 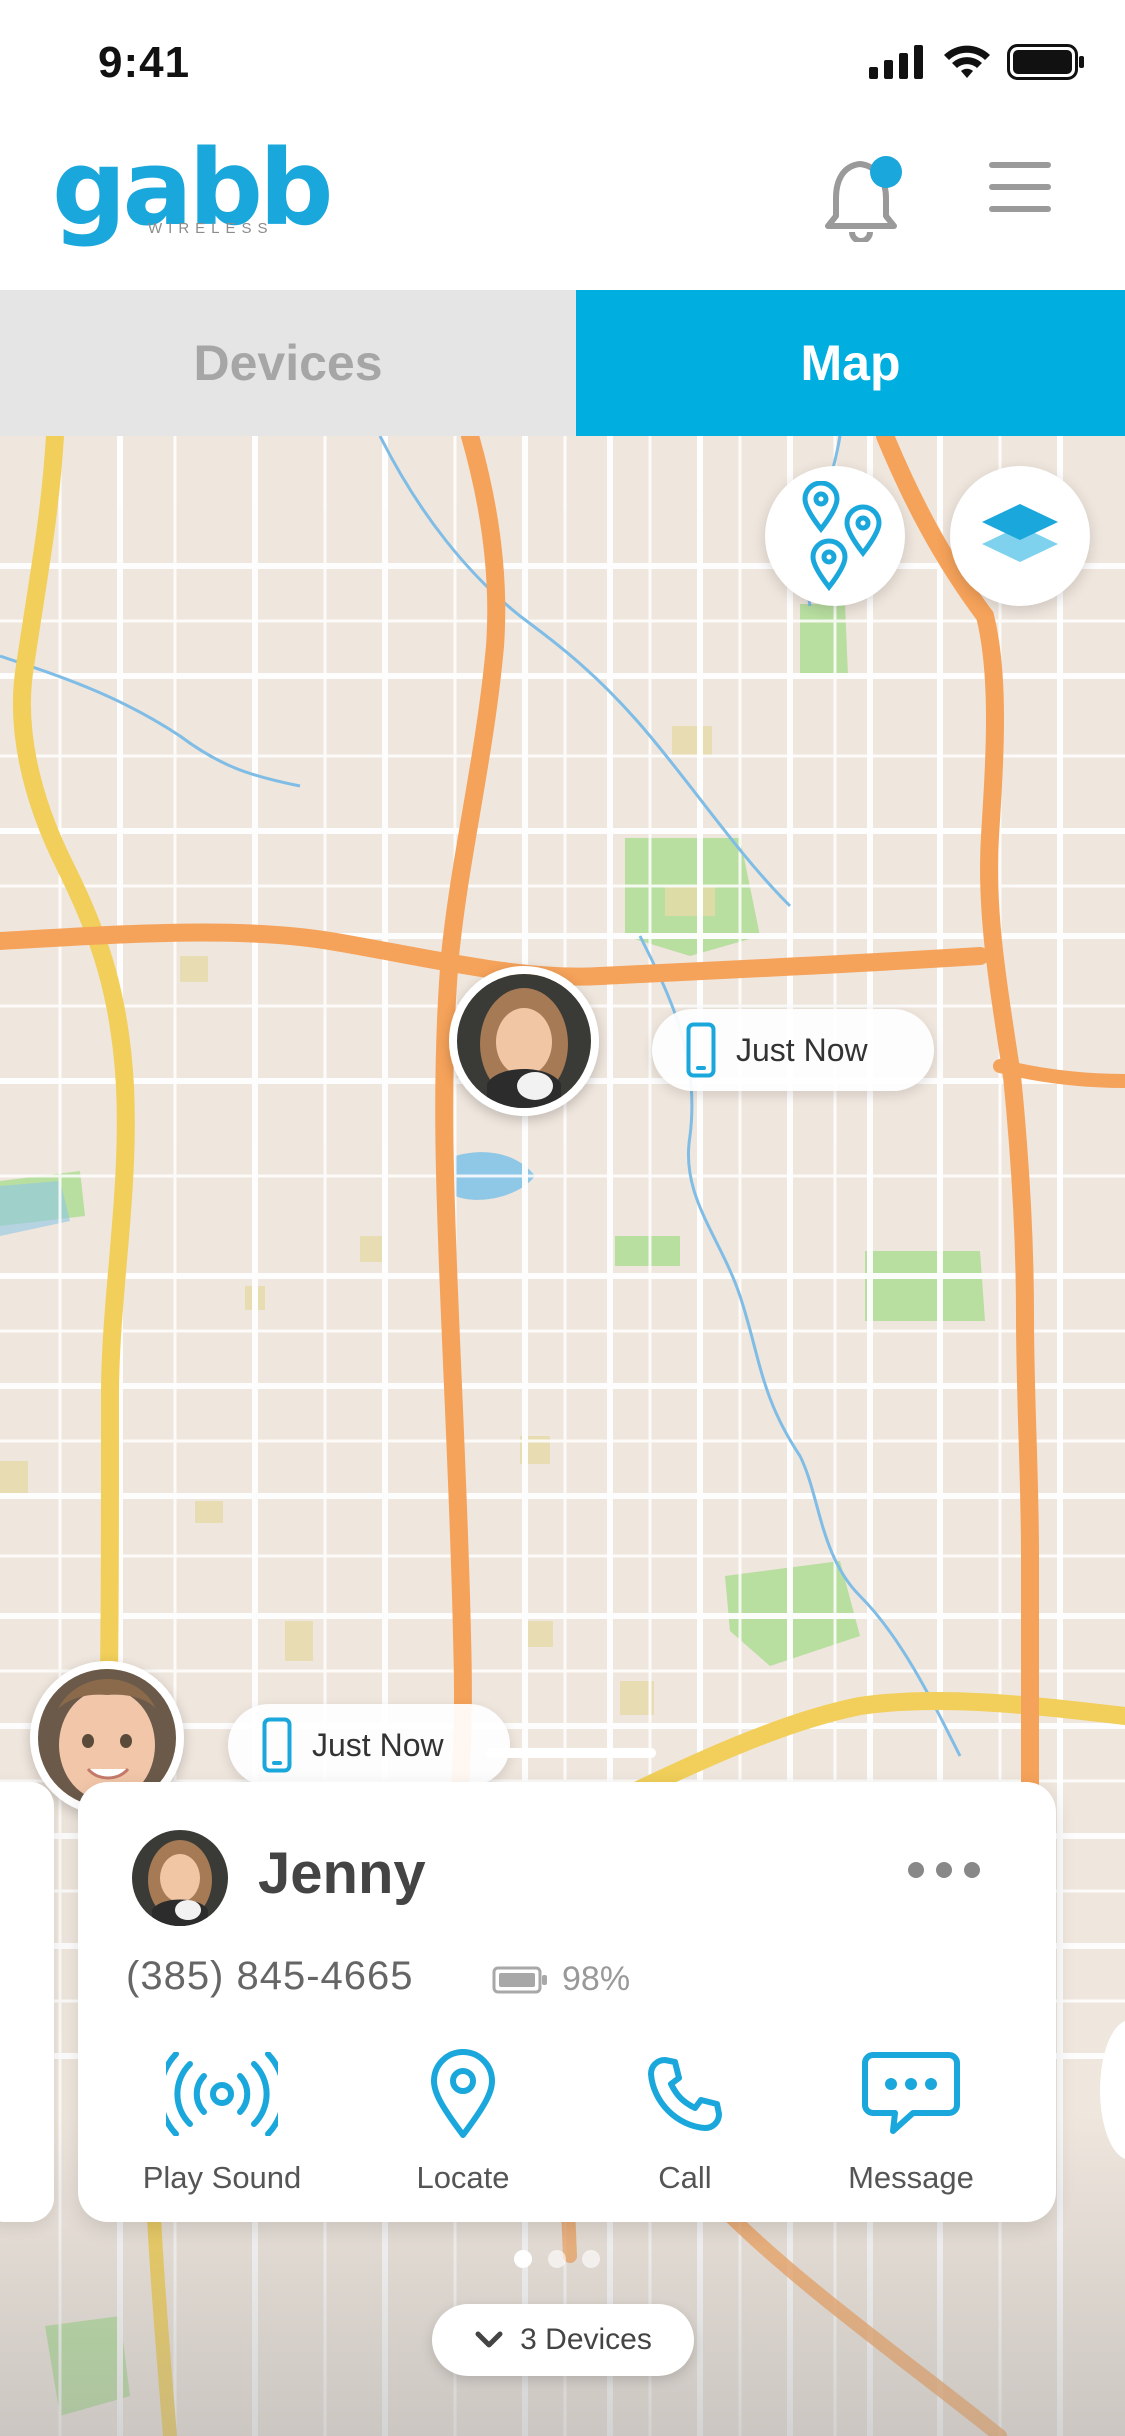 I want to click on card-pager, so click(x=557, y=2259).